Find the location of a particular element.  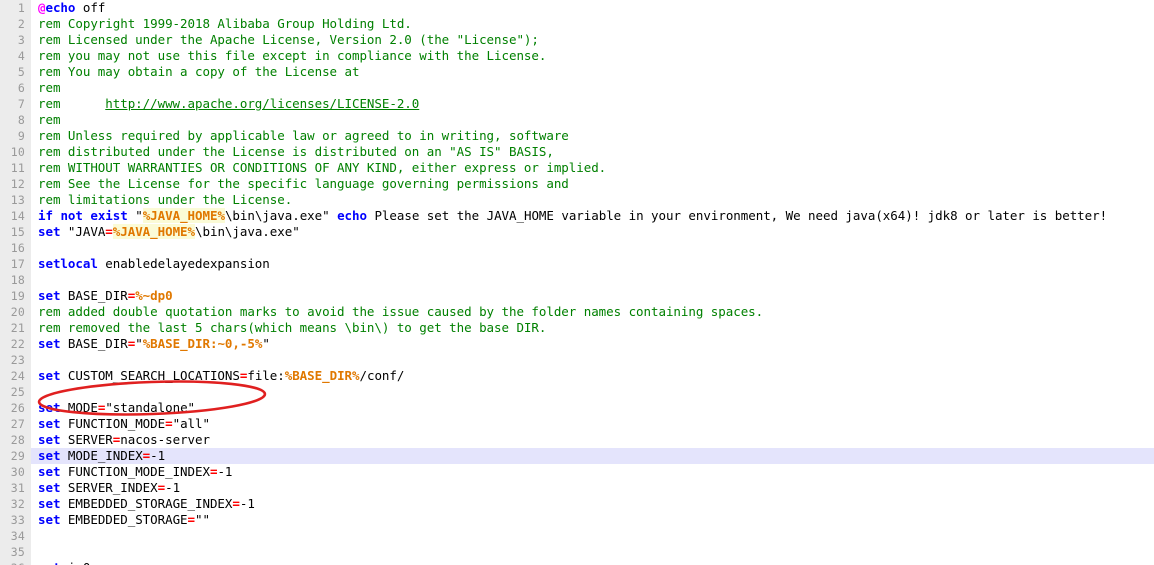

line-number: 32 is located at coordinates (12, 504).